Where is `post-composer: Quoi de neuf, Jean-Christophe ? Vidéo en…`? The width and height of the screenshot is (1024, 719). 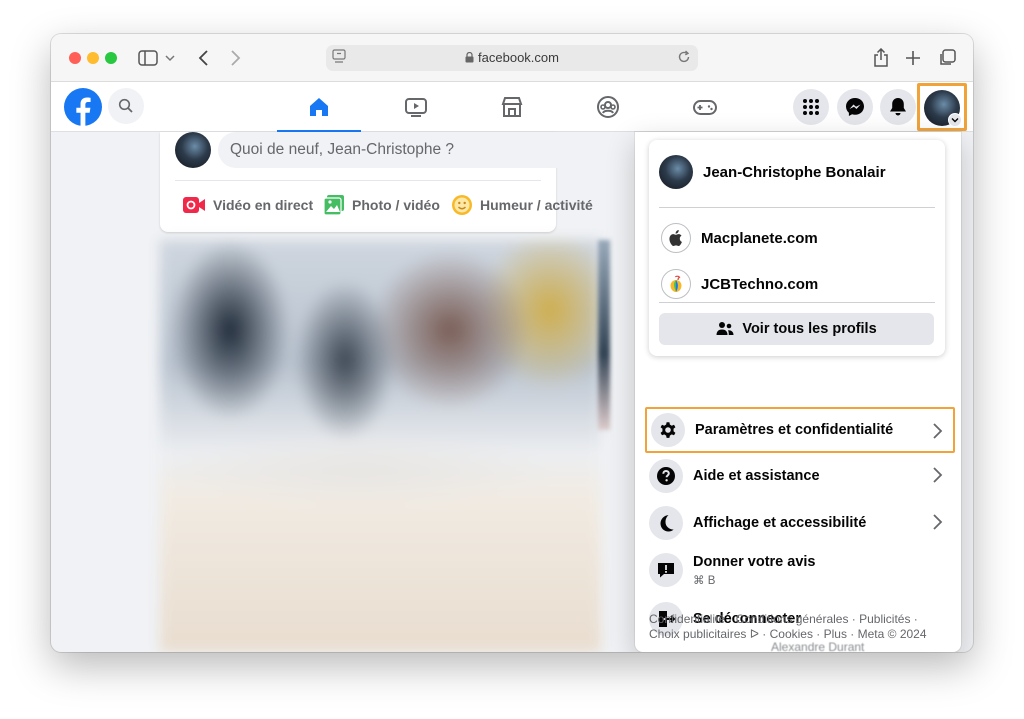 post-composer: Quoi de neuf, Jean-Christophe ? Vidéo en… is located at coordinates (378, 182).